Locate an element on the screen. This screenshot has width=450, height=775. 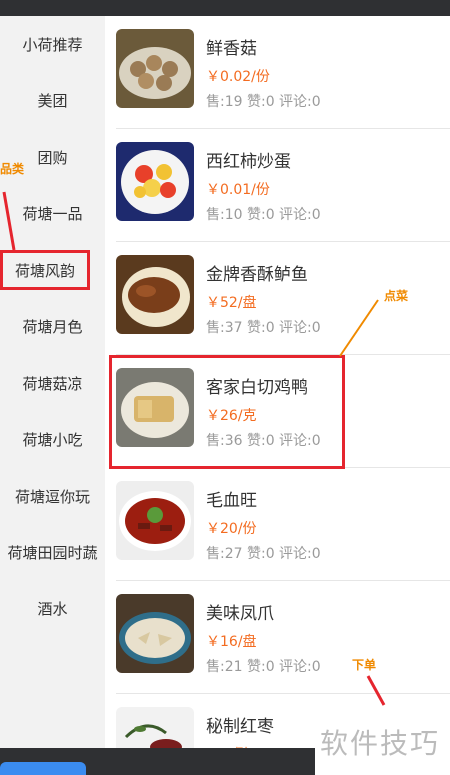
watermark: 软件技巧 is located at coordinates (380, 743).